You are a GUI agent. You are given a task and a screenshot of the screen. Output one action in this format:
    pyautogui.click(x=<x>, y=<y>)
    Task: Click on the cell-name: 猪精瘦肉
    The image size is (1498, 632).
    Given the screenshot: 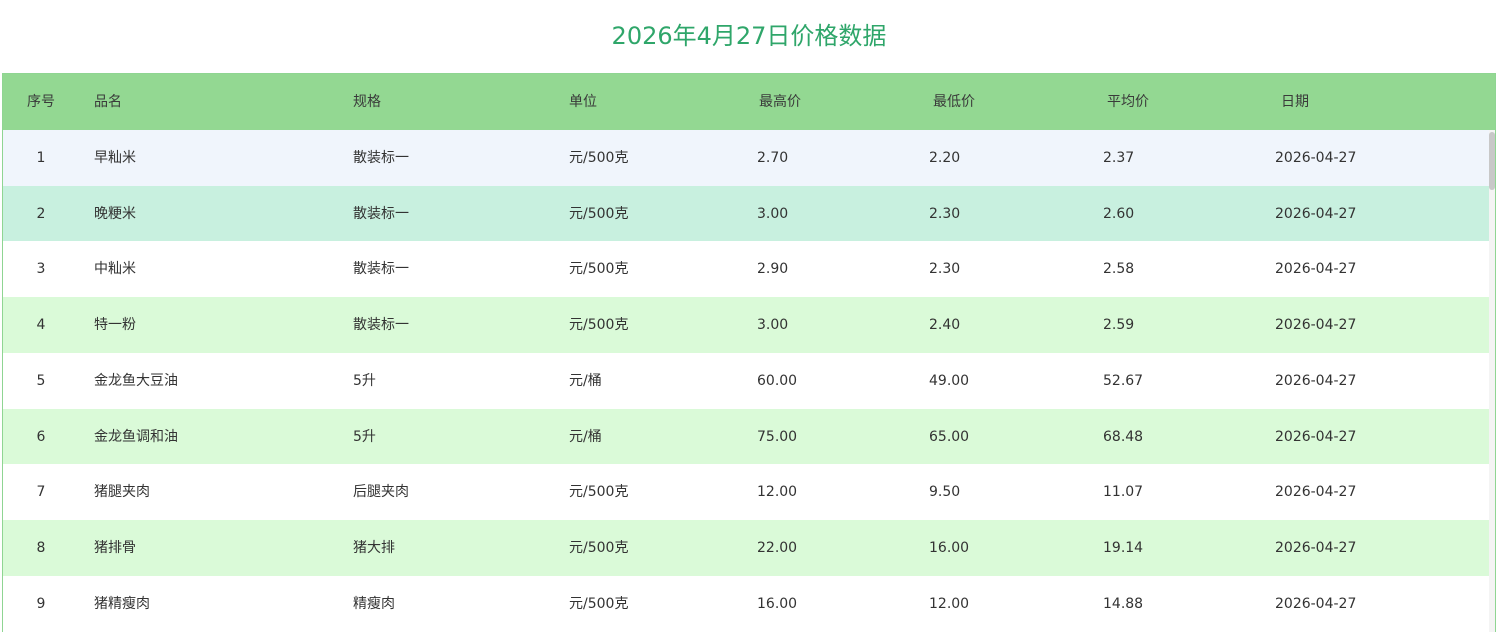 What is the action you would take?
    pyautogui.click(x=122, y=603)
    